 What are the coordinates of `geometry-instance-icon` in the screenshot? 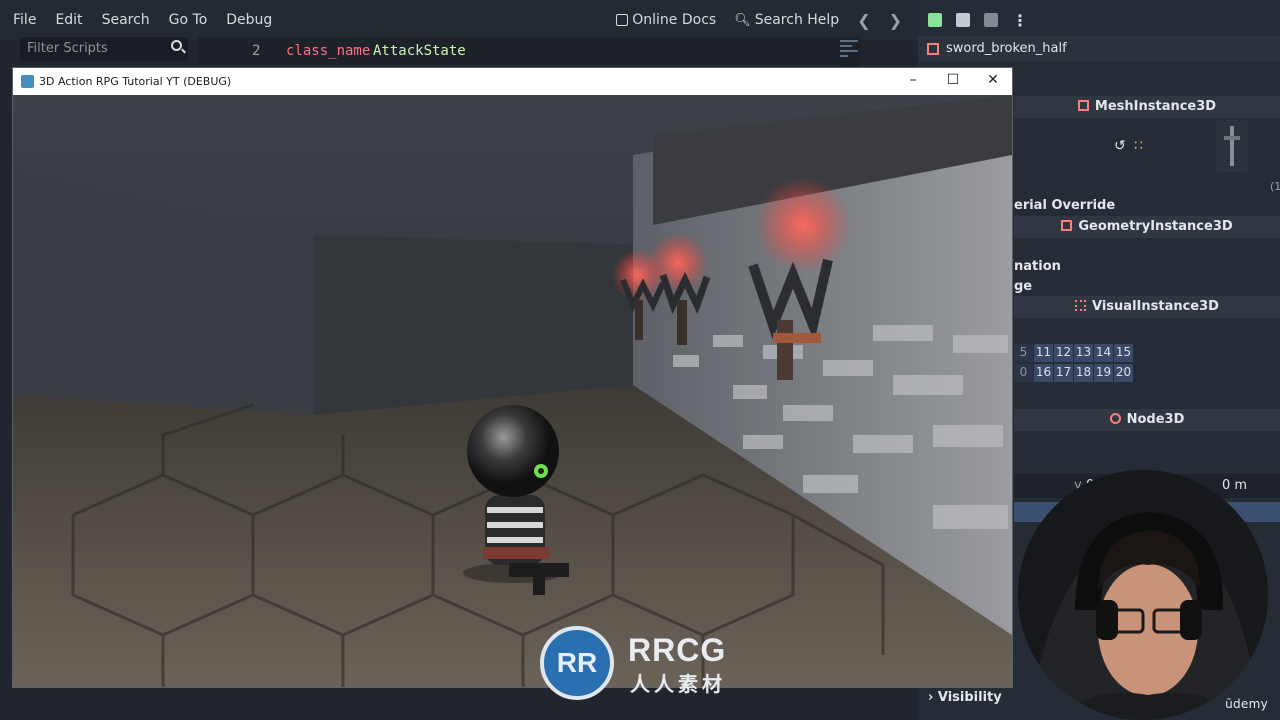 It's located at (1067, 225).